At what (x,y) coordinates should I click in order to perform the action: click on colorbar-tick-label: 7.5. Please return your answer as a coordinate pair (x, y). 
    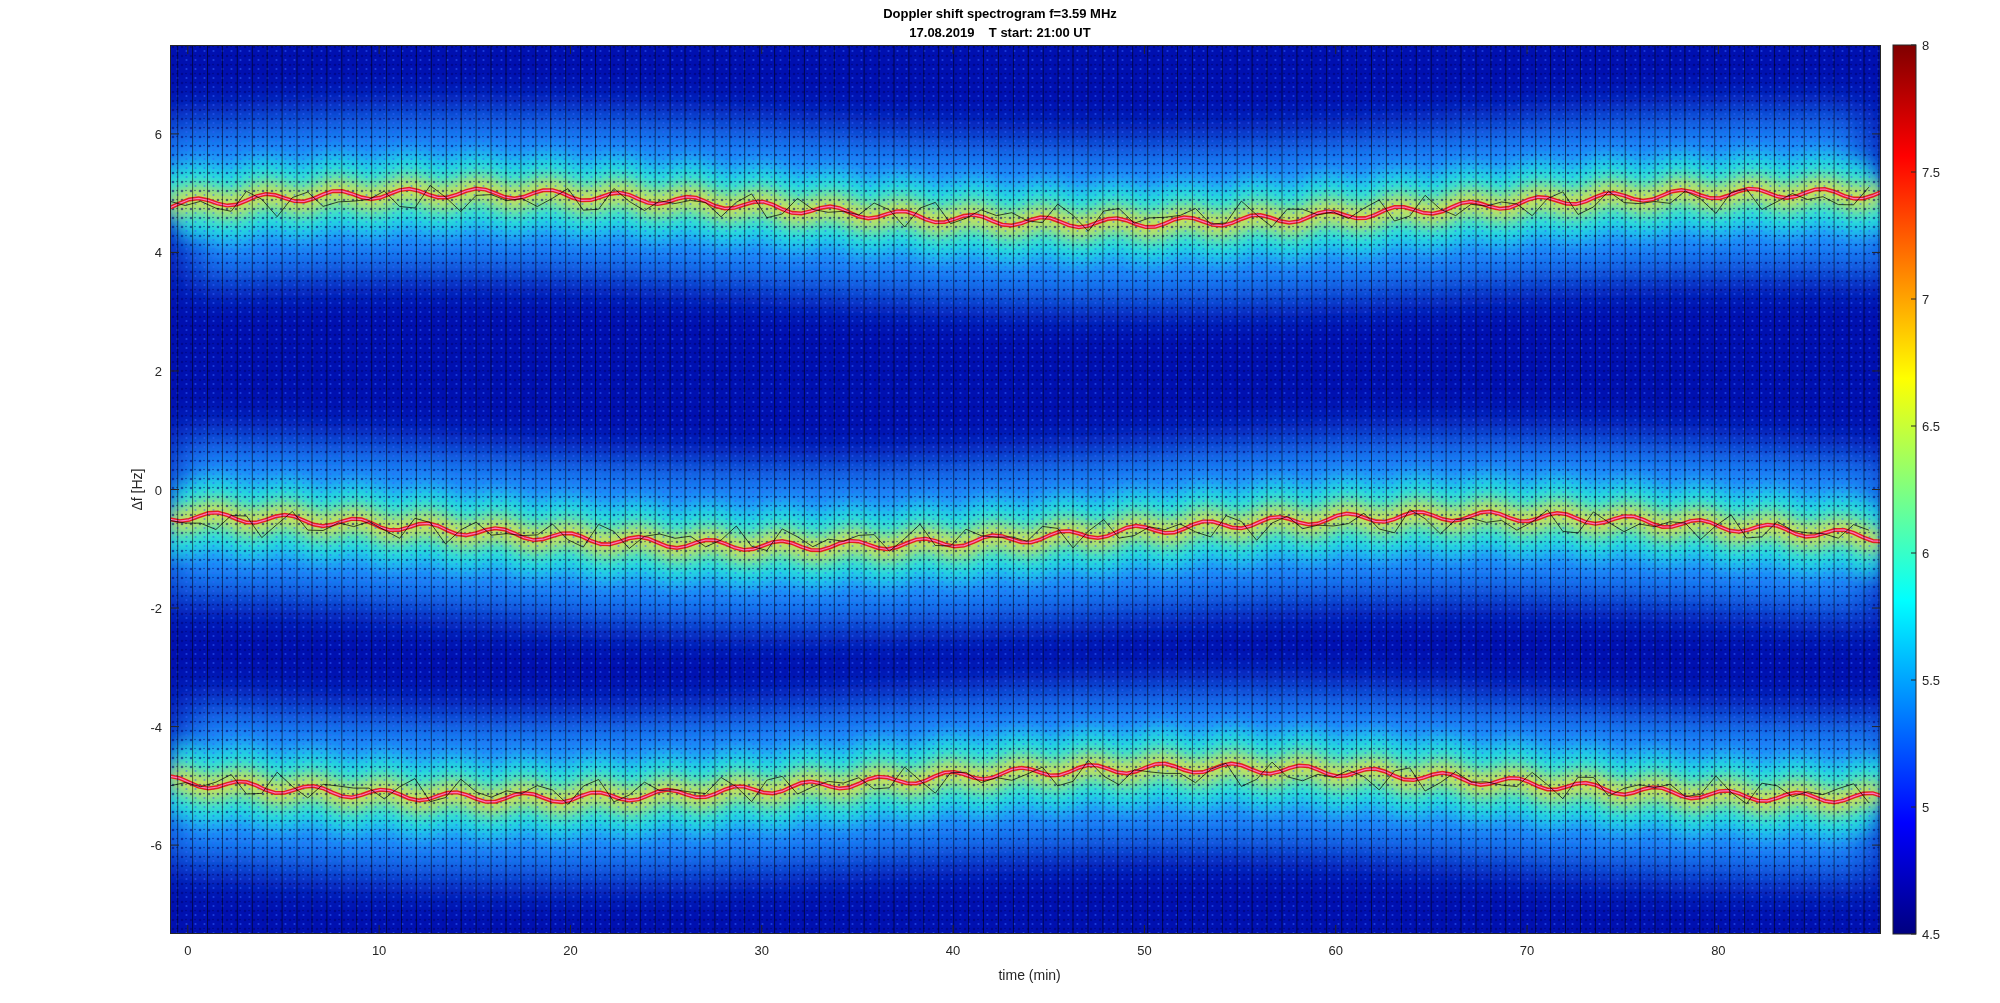
    Looking at the image, I should click on (1931, 172).